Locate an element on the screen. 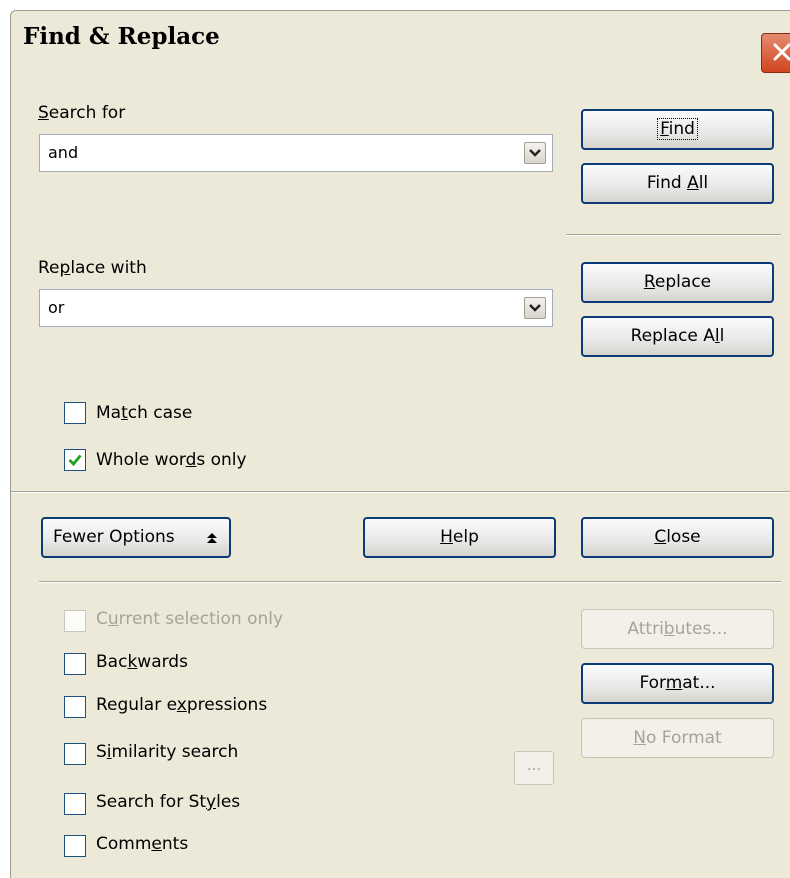 This screenshot has width=790, height=878. comments-checkbox is located at coordinates (75, 846).